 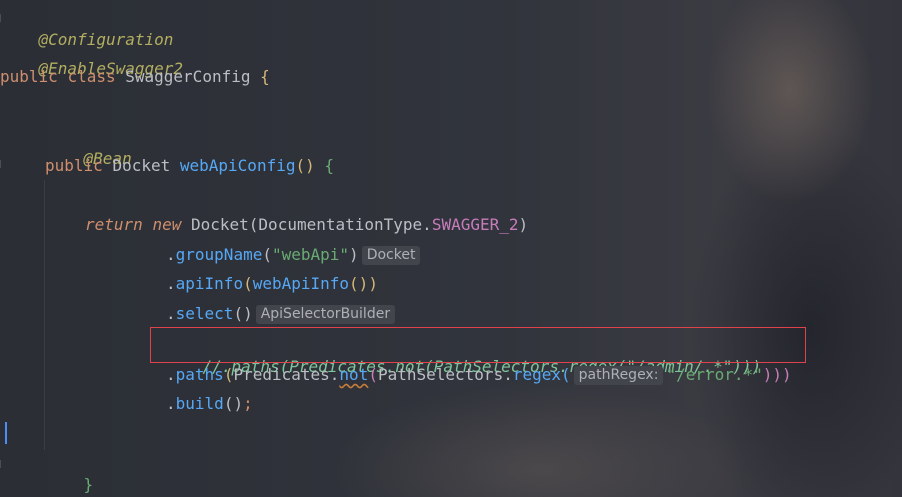 I want to click on web-api-info-call: webApiInfo, so click(x=301, y=283).